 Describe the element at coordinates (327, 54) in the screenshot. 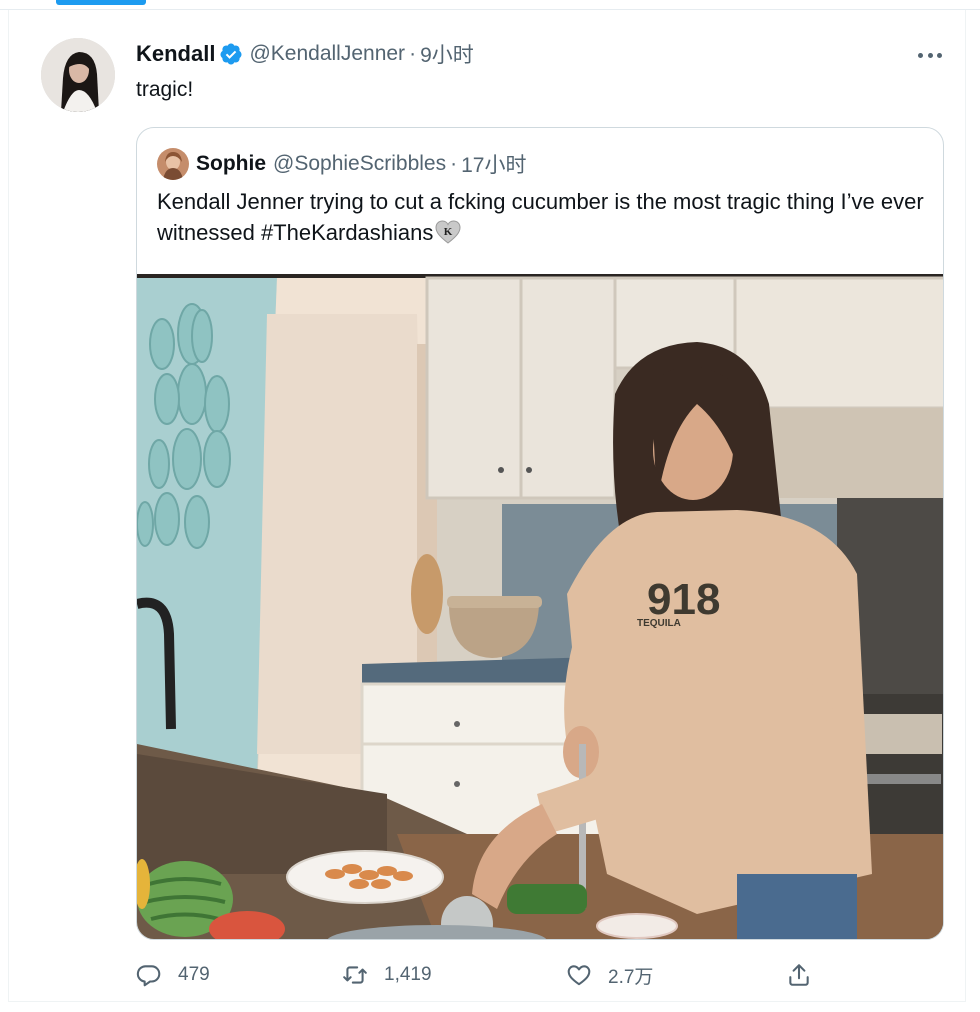

I see `author-handle: @KendallJenner` at that location.